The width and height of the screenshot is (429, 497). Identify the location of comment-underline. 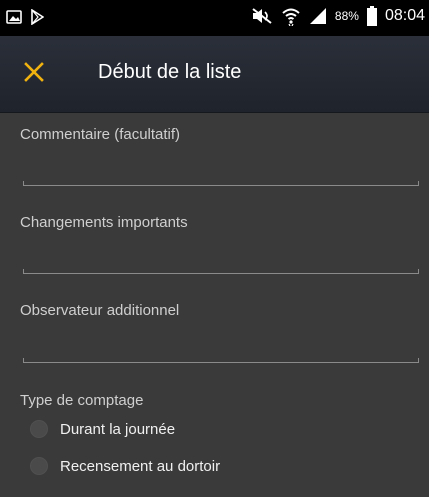
(221, 185).